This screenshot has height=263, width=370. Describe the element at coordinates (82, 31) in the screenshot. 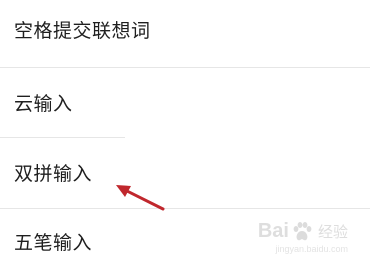

I see `settings-item-label: 空格提交联想词` at that location.